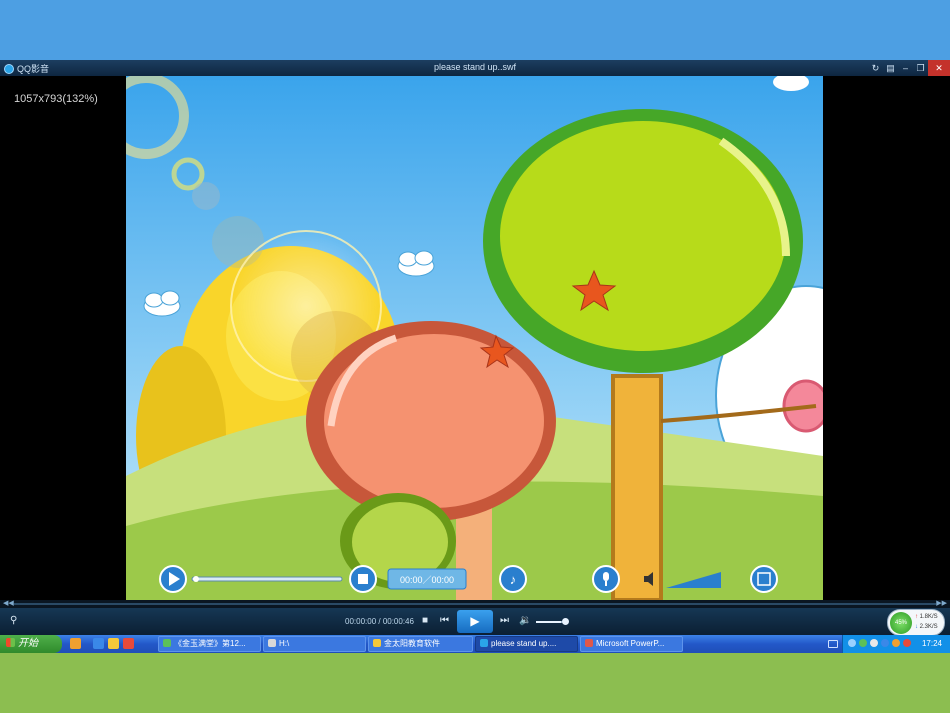  I want to click on next-button: ⏭, so click(504, 621).